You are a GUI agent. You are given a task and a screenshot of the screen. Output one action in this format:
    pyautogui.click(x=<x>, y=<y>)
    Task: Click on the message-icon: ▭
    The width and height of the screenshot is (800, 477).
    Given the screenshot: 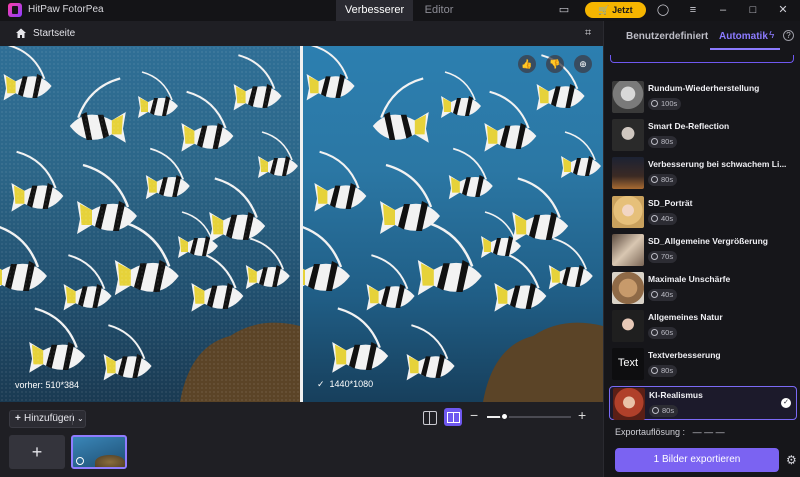 What is the action you would take?
    pyautogui.click(x=564, y=10)
    